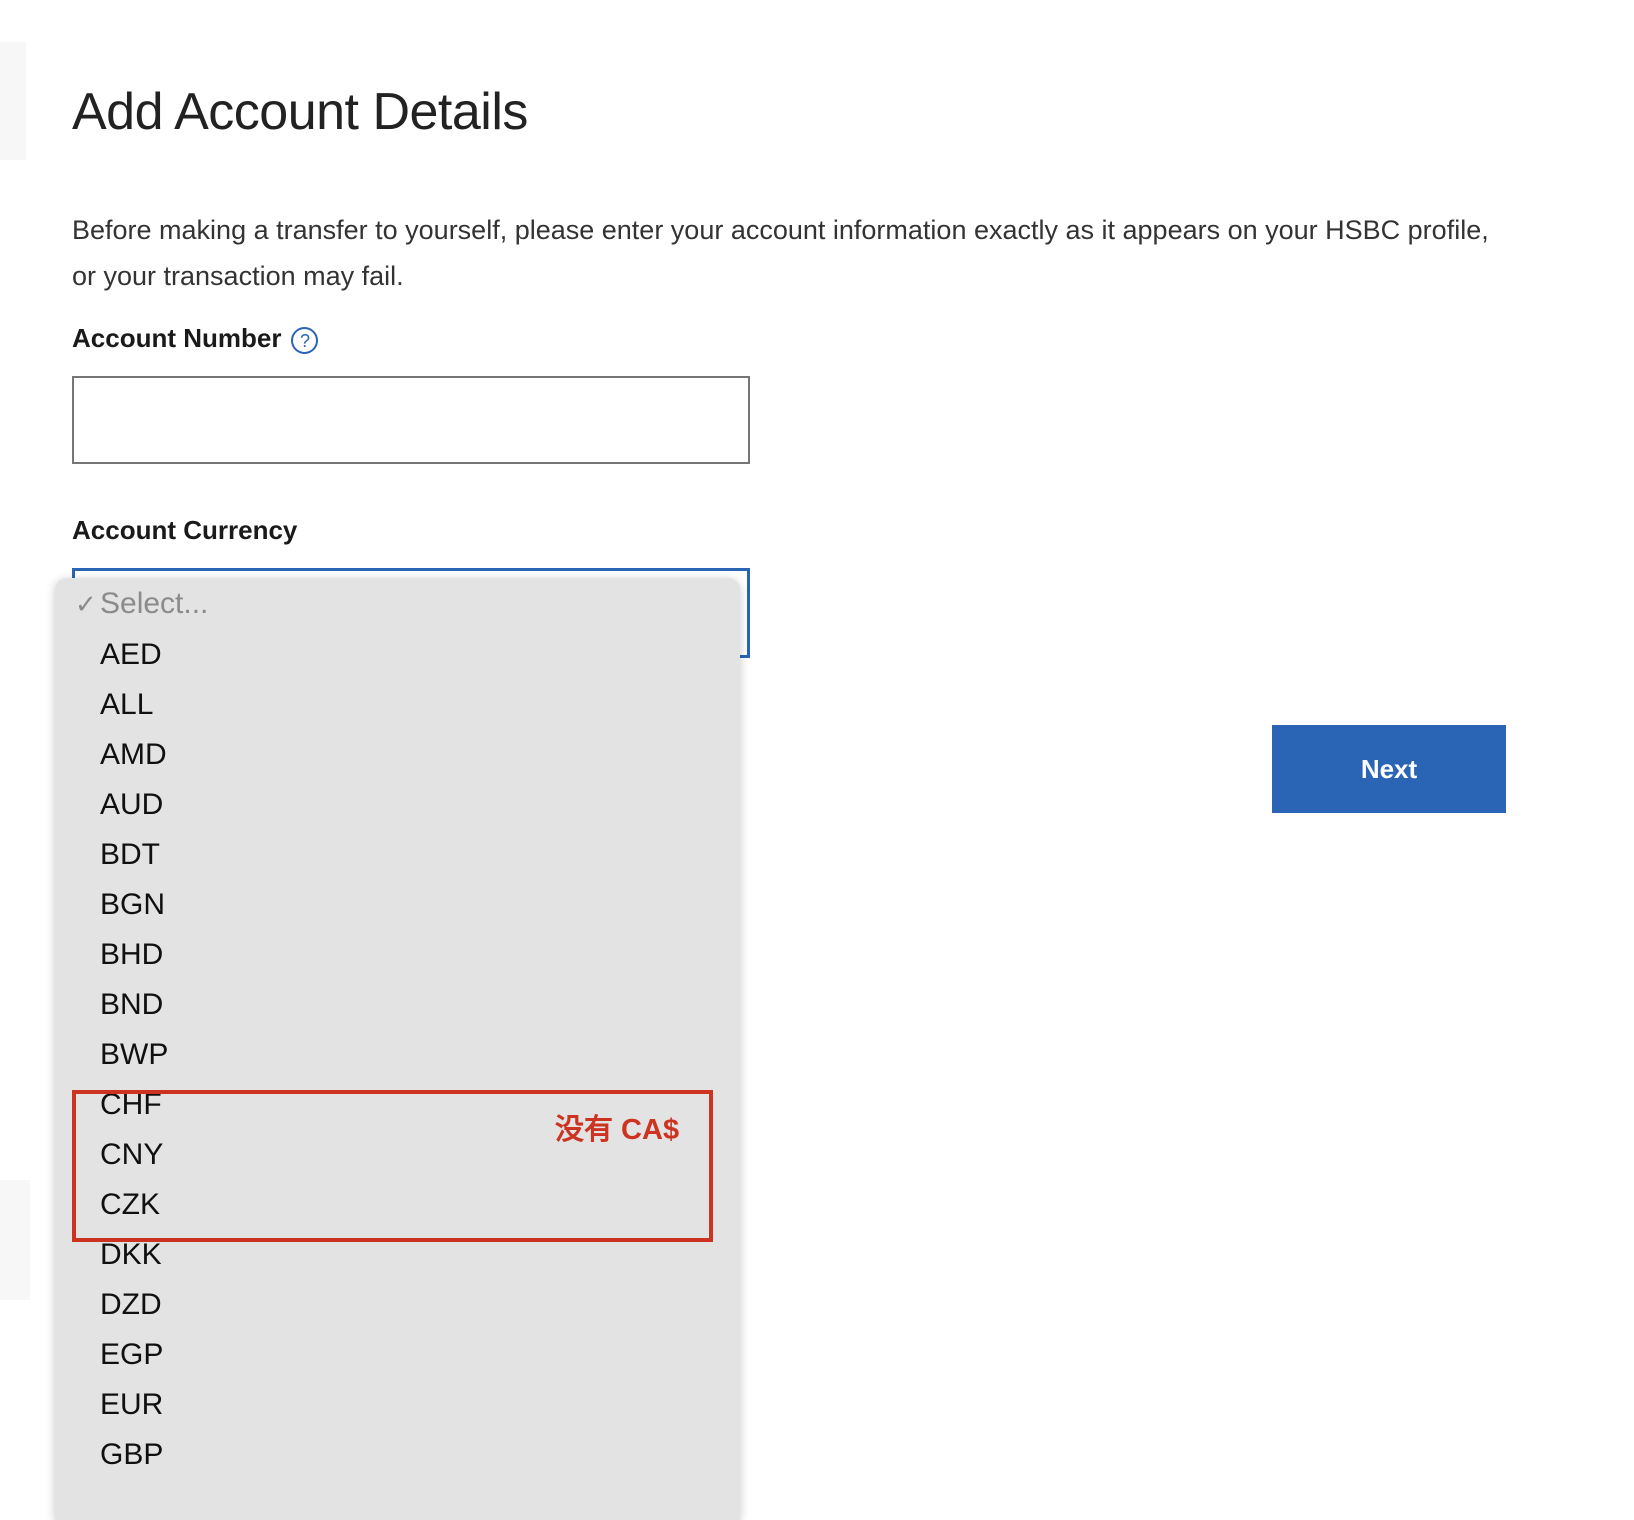 The width and height of the screenshot is (1634, 1520). I want to click on currency-option-label: CHF, so click(131, 1104).